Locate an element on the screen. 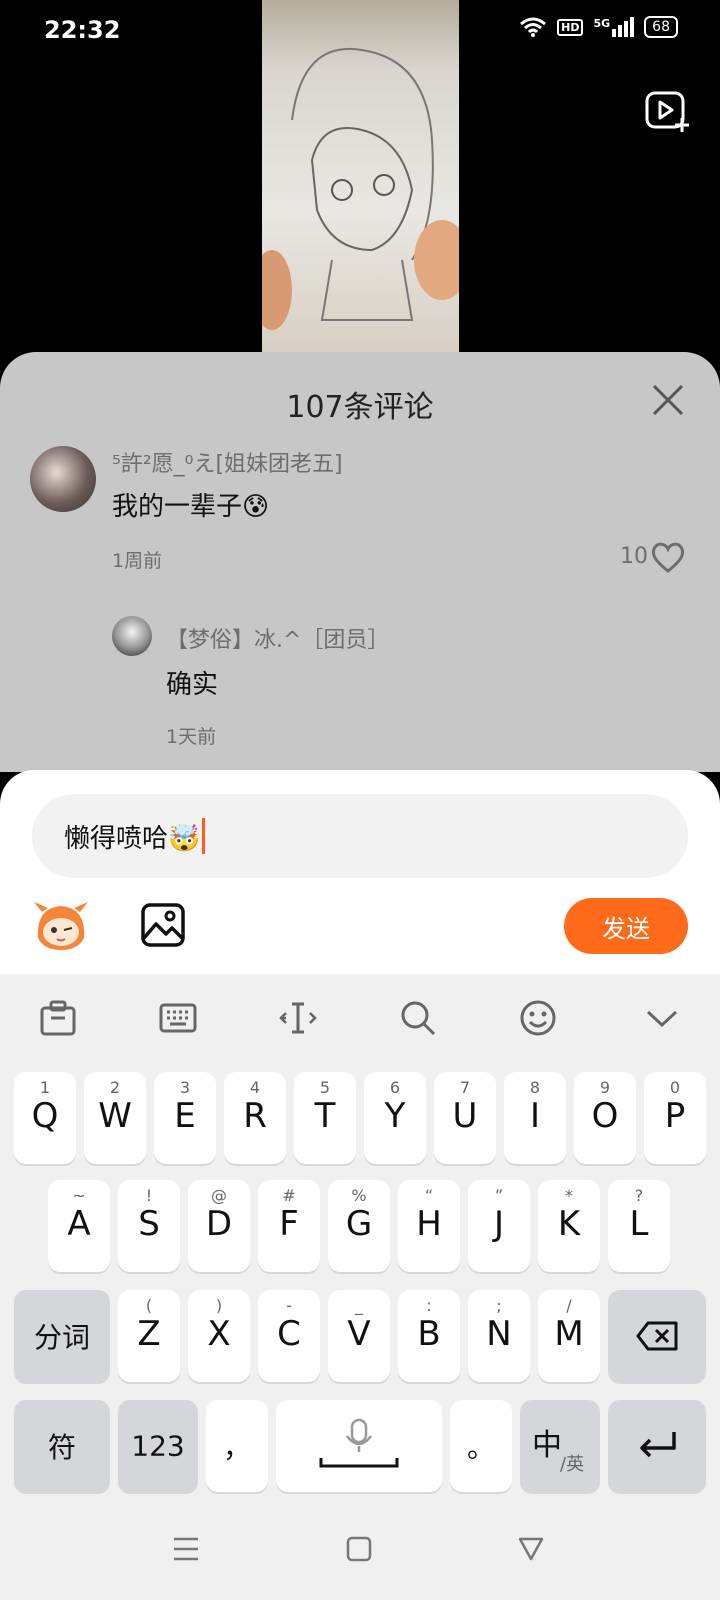  key-label: Y is located at coordinates (395, 1116).